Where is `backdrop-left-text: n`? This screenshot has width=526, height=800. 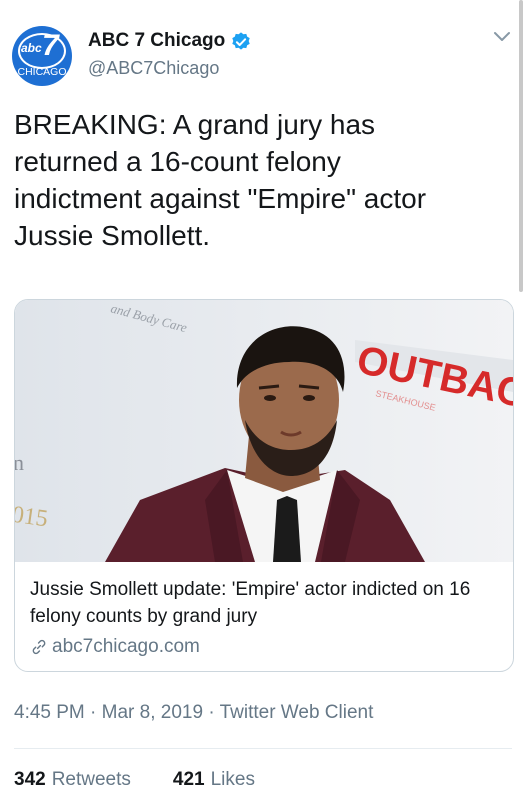
backdrop-left-text: n is located at coordinates (19, 462).